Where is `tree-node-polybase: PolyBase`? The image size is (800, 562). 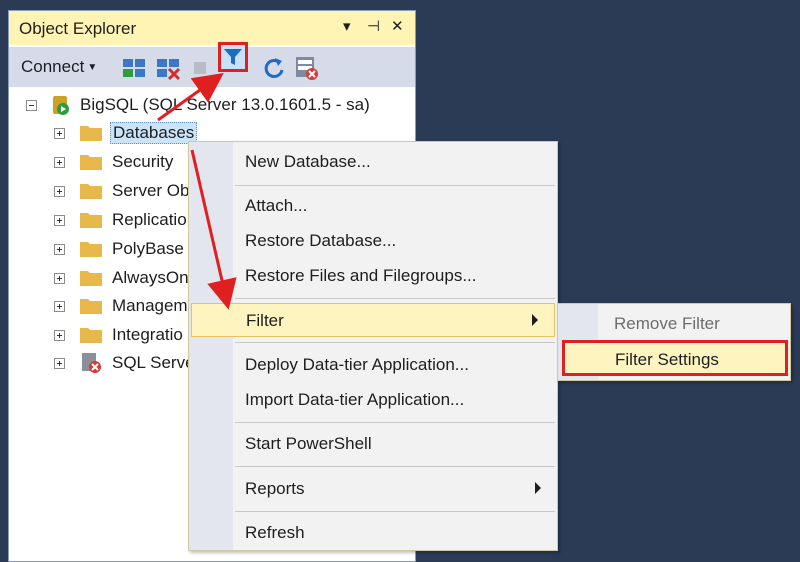 tree-node-polybase: PolyBase is located at coordinates (121, 250).